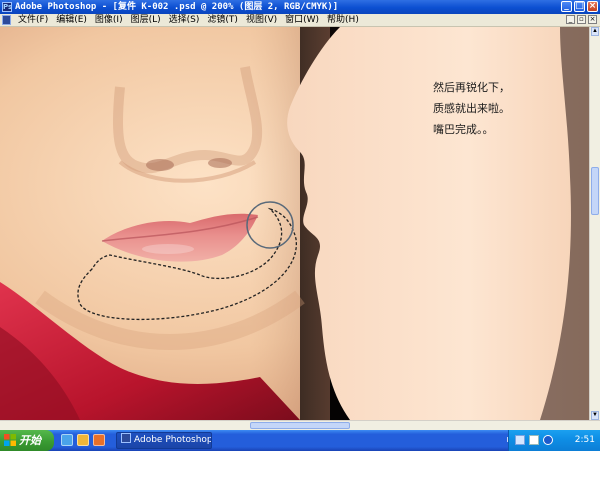  I want to click on maximize-button: □, so click(579, 6).